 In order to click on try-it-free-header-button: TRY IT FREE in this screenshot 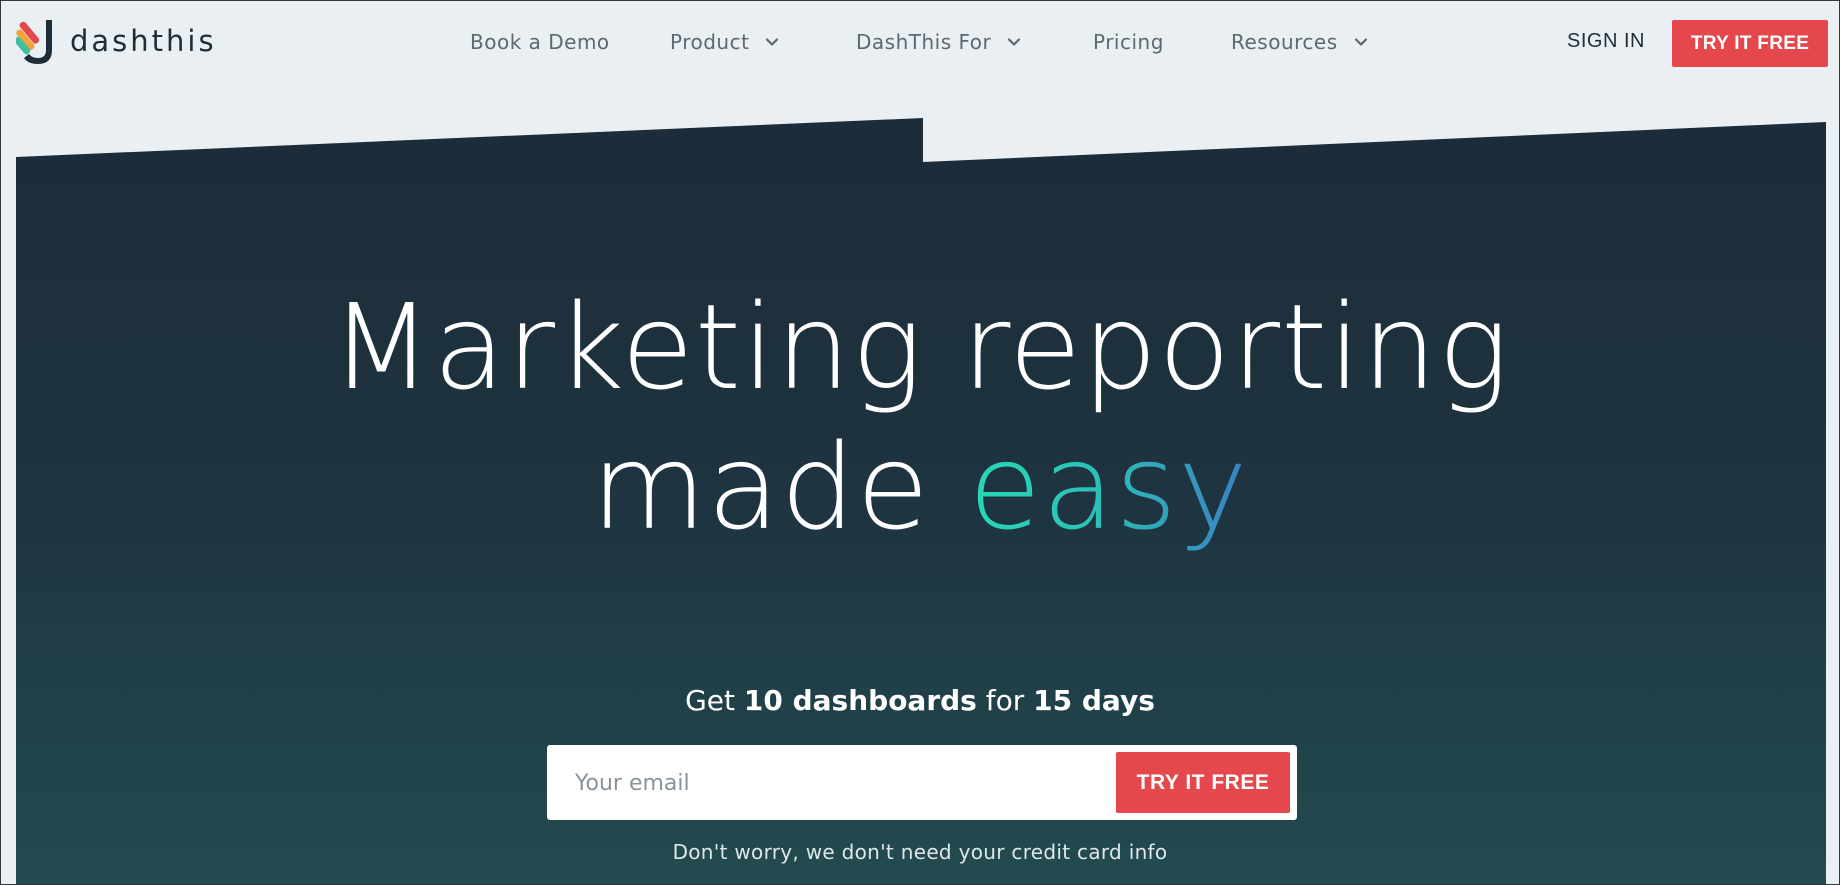, I will do `click(1750, 43)`.